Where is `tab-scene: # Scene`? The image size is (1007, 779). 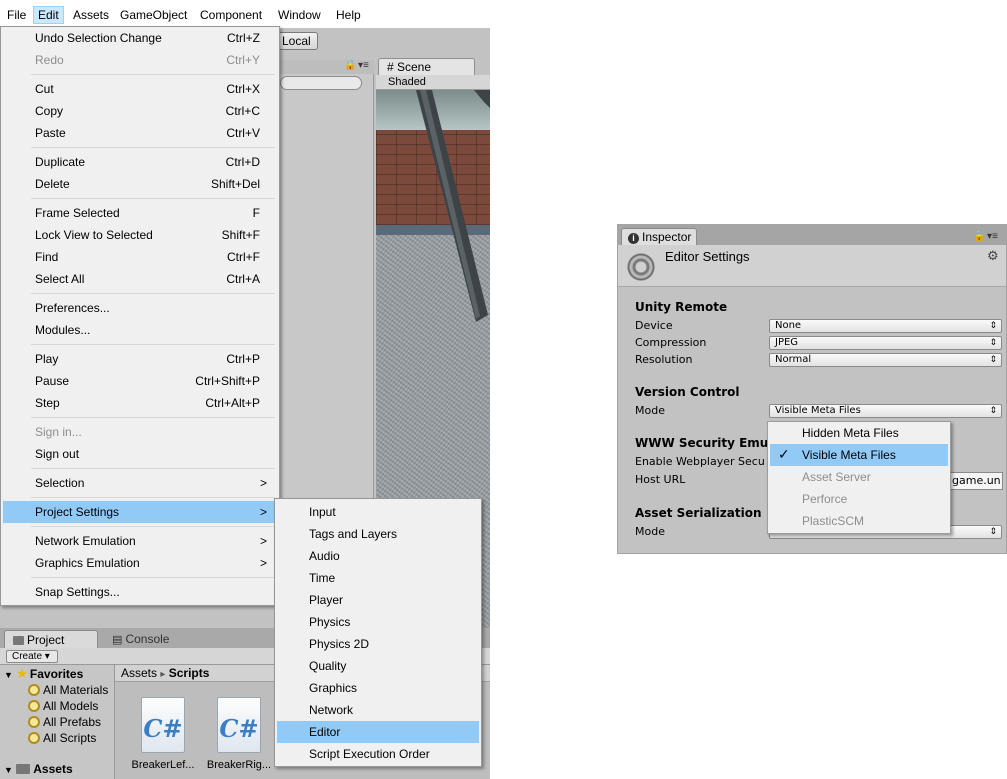 tab-scene: # Scene is located at coordinates (426, 66).